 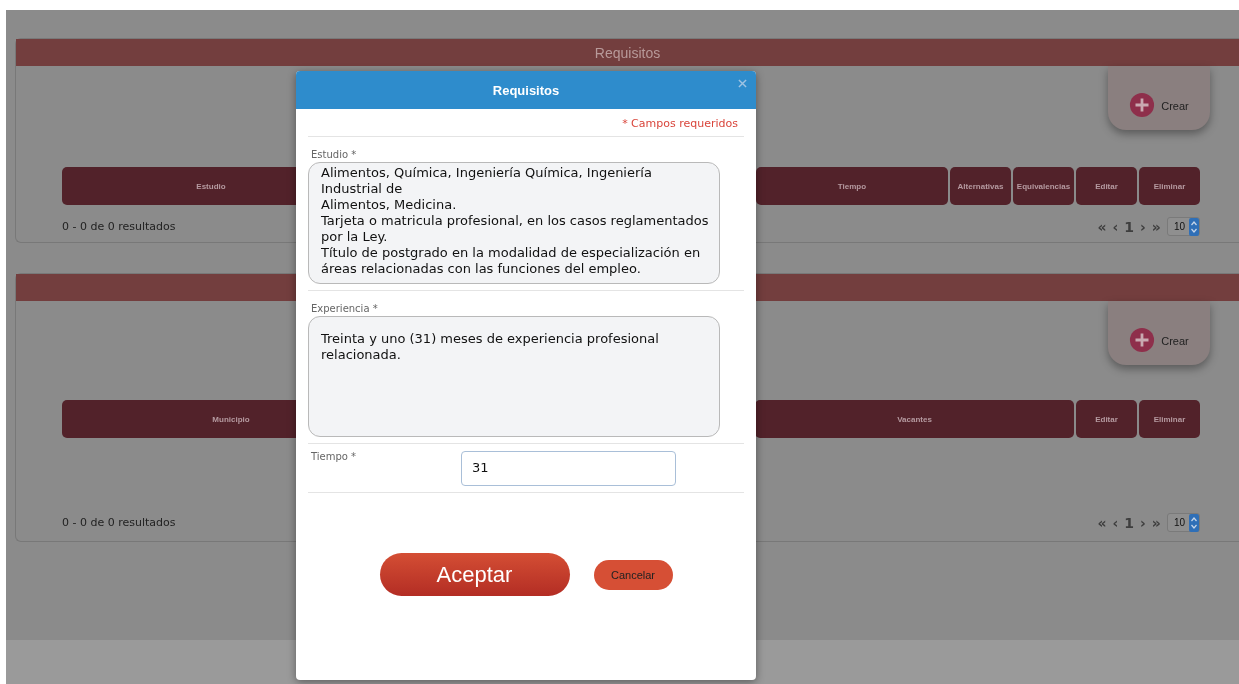 I want to click on table-header-cell: Tiempo, so click(x=852, y=186).